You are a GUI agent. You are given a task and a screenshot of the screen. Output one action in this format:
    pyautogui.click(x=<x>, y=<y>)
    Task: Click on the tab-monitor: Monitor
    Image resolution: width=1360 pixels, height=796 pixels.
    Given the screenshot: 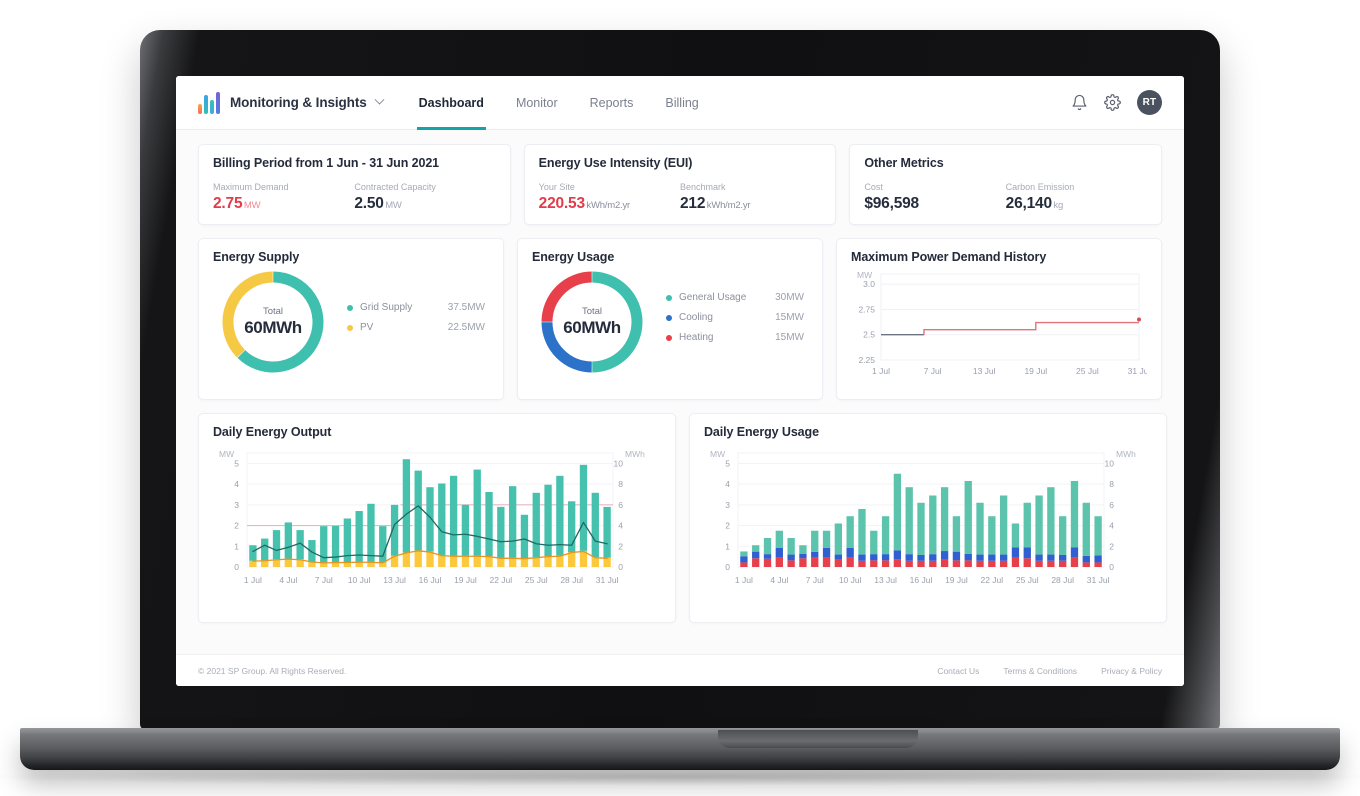 What is the action you would take?
    pyautogui.click(x=537, y=103)
    